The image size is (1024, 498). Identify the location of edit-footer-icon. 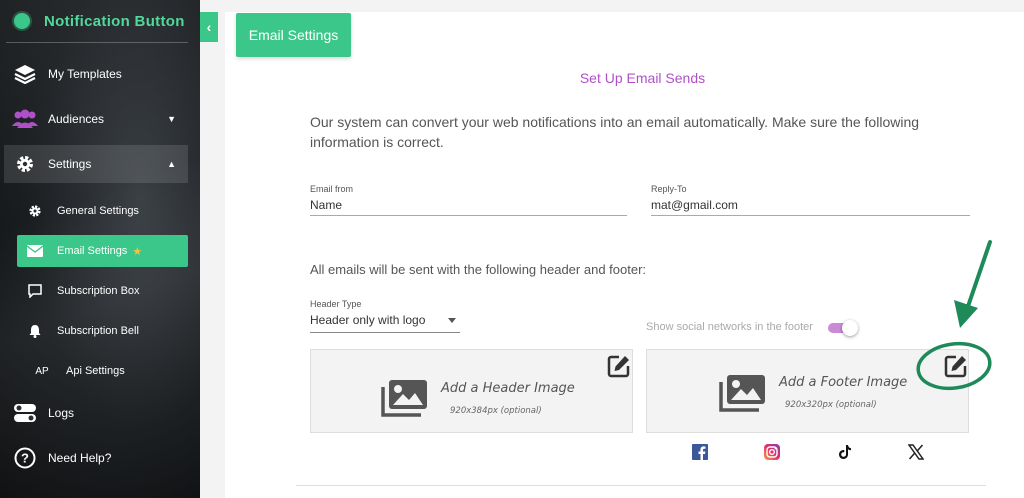
(956, 366).